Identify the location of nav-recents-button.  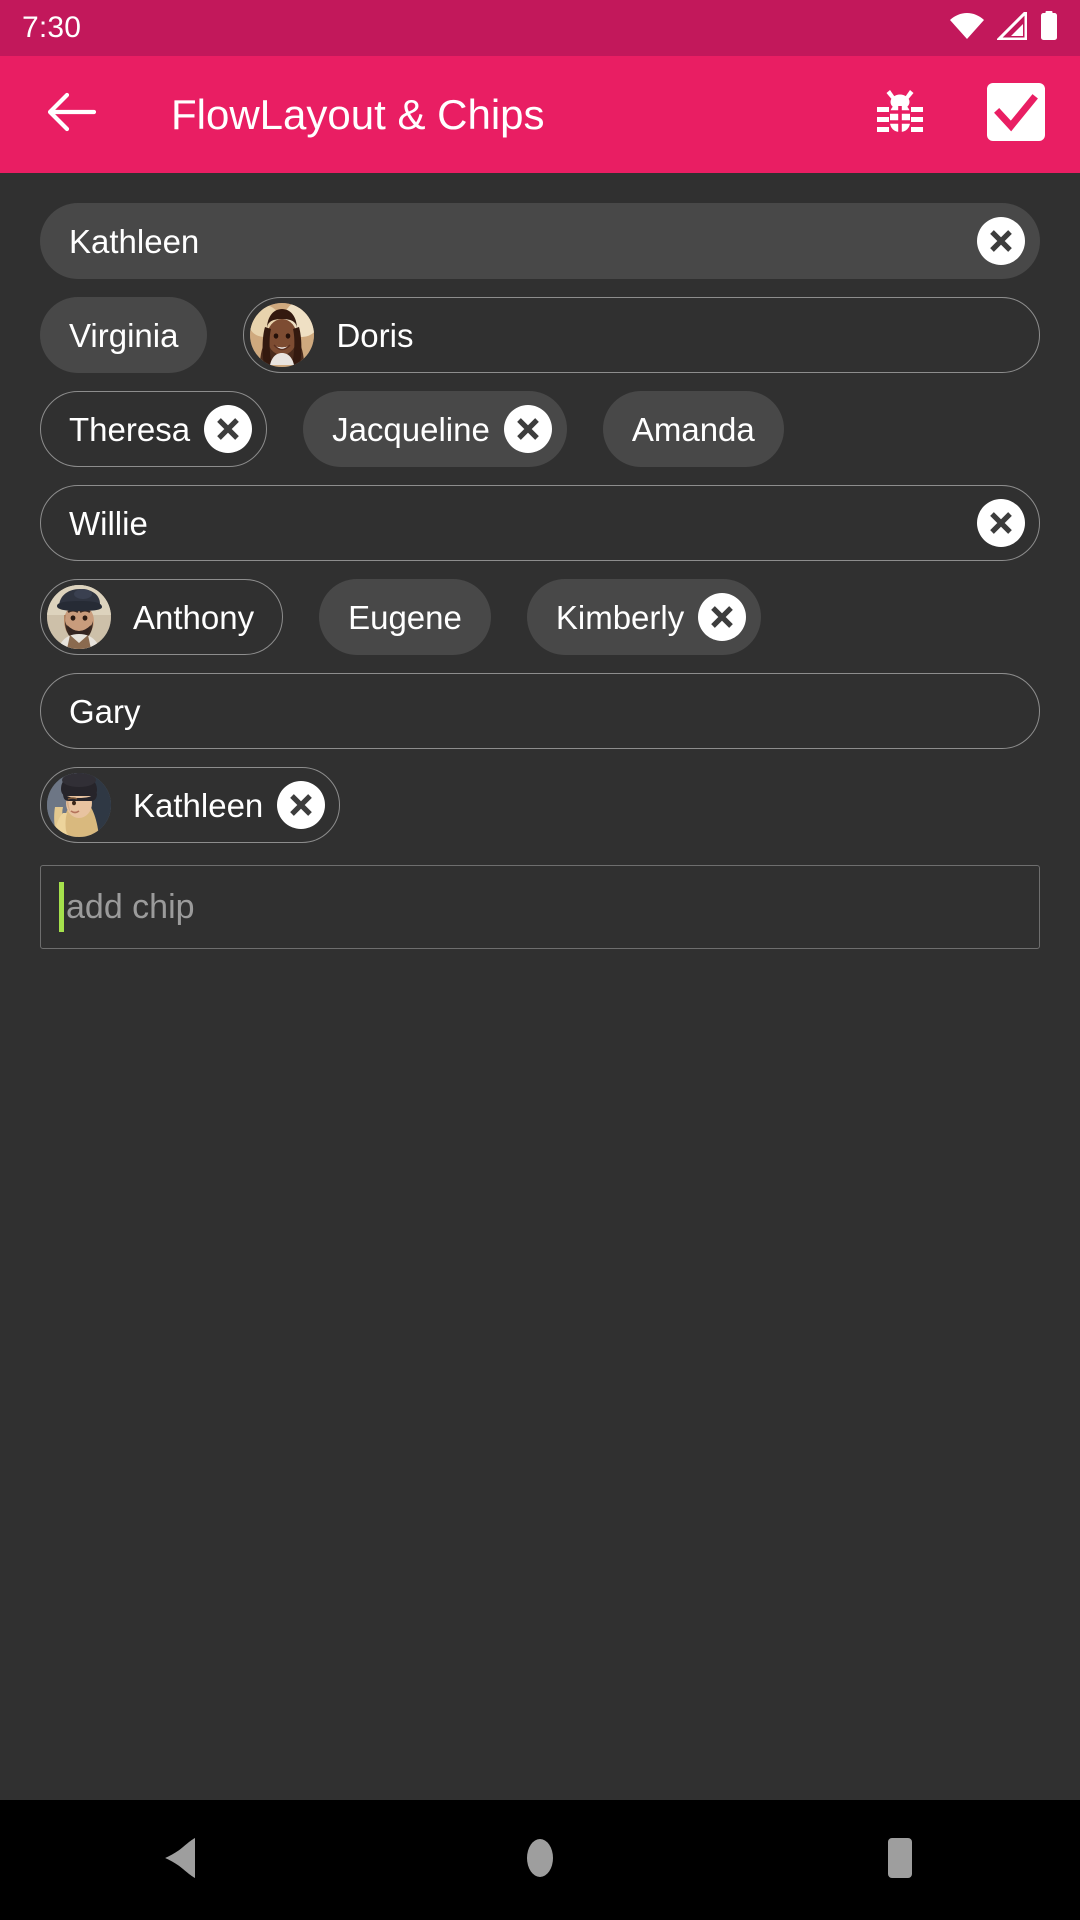
(900, 1860).